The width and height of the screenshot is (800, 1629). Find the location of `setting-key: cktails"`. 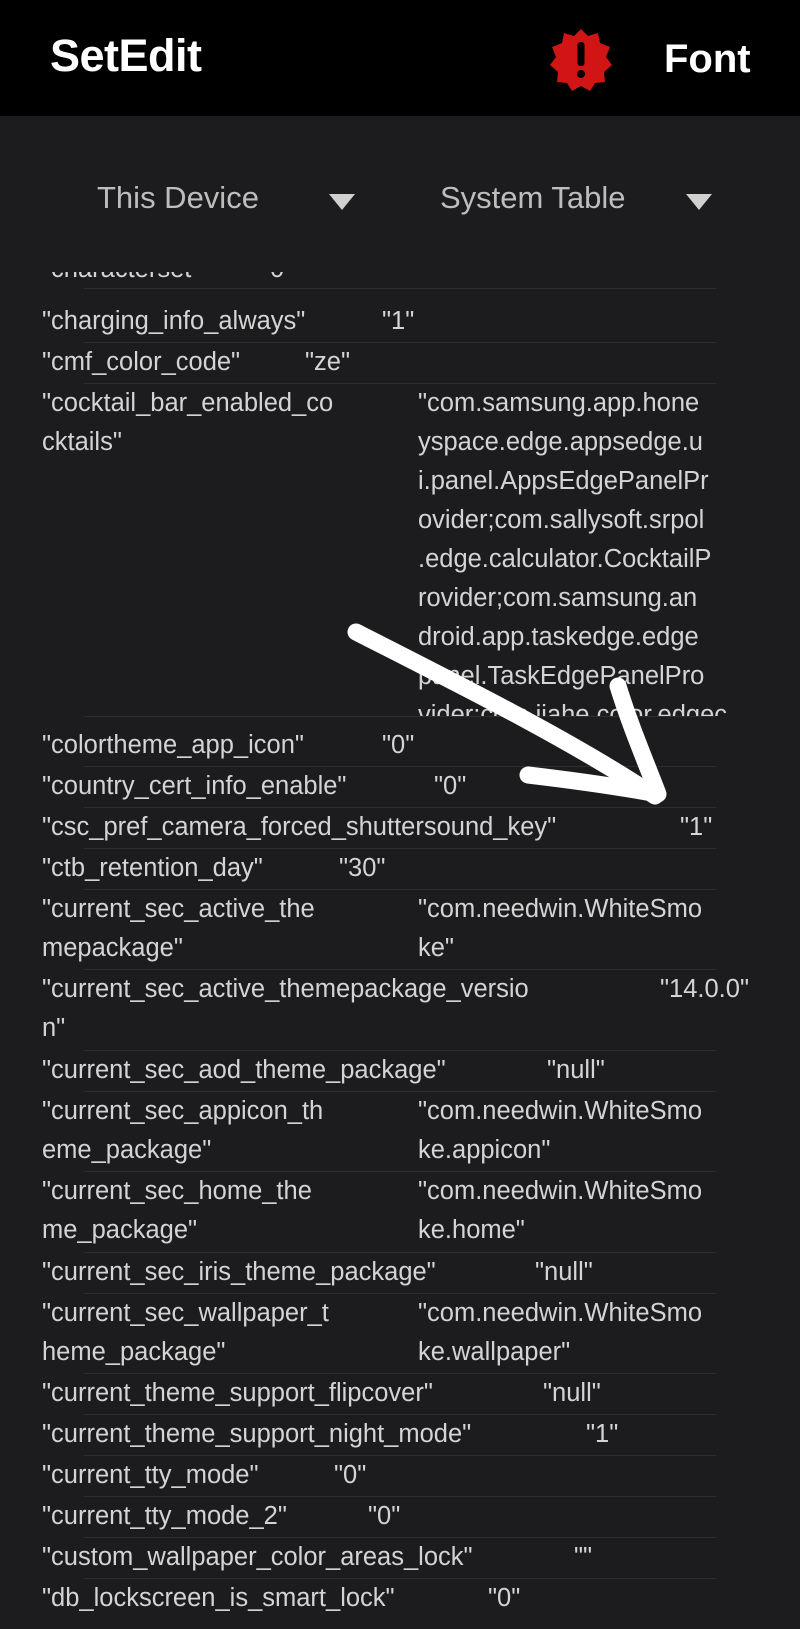

setting-key: cktails" is located at coordinates (82, 442).